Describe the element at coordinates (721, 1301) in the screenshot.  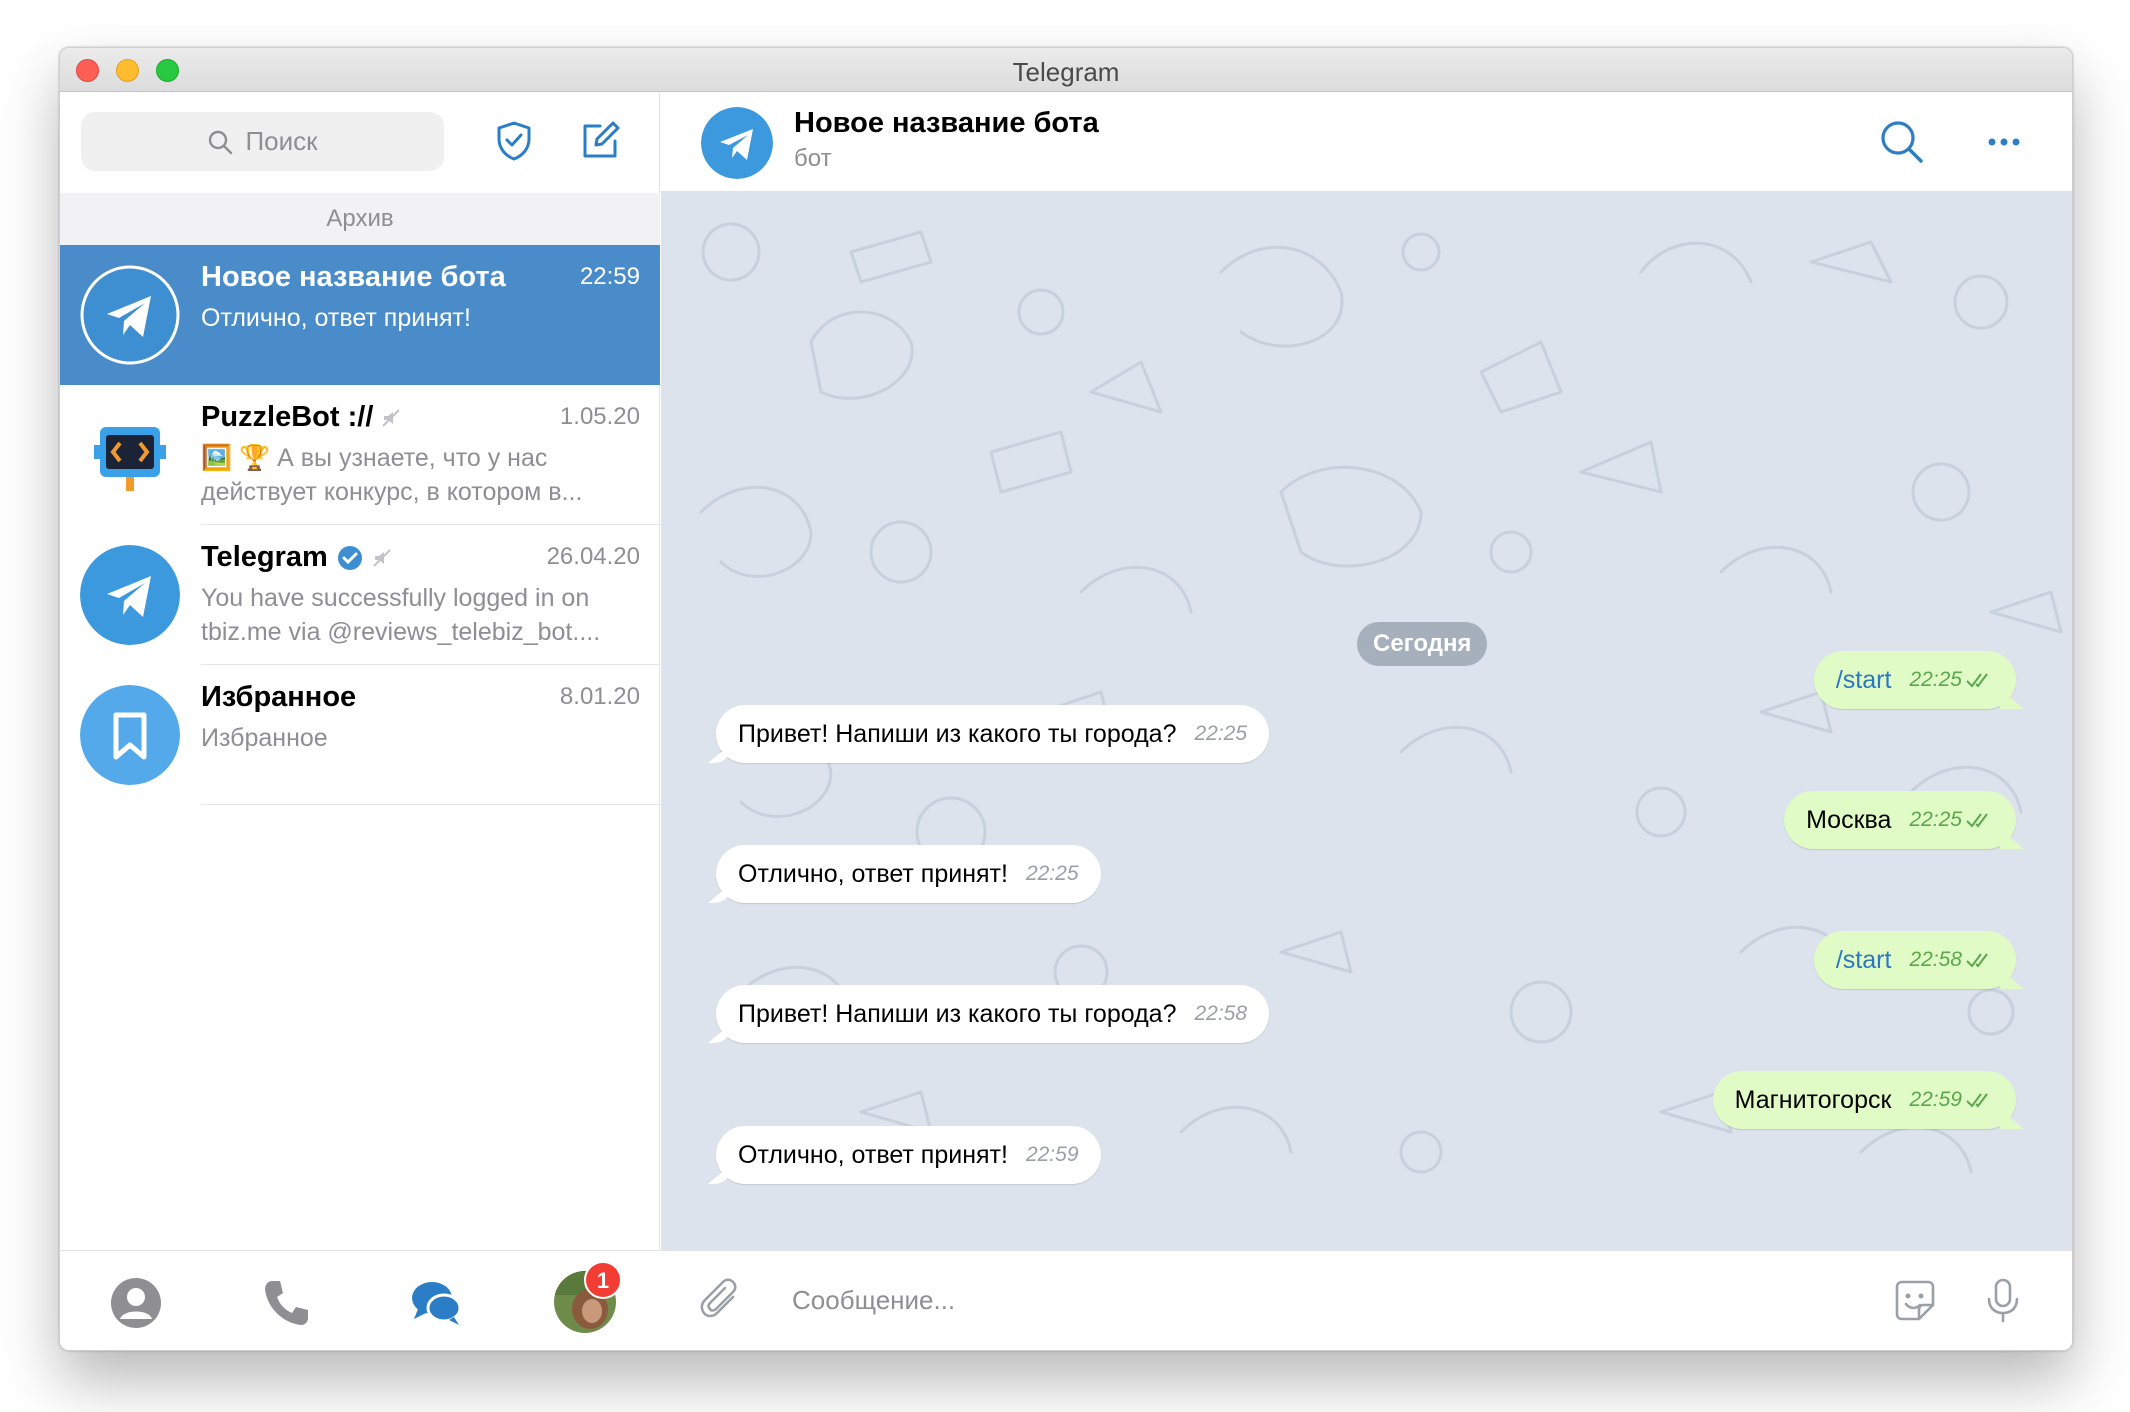
I see `attach-icon` at that location.